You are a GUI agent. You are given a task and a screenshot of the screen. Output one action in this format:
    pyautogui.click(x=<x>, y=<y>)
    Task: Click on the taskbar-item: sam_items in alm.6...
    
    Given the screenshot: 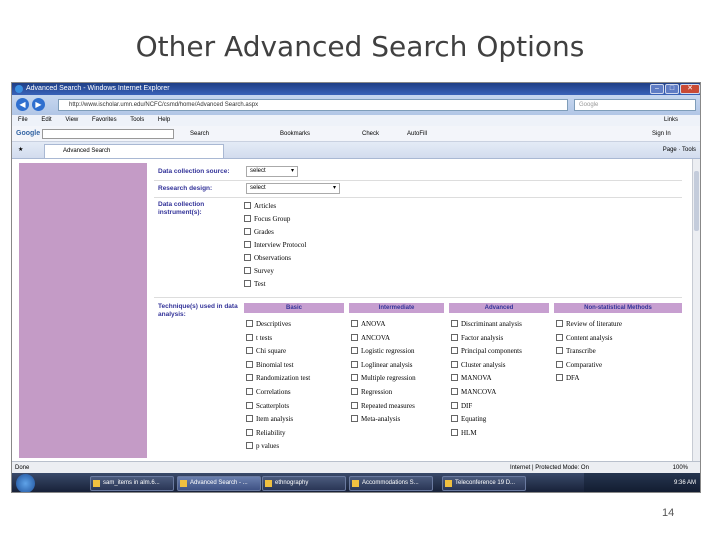 What is the action you would take?
    pyautogui.click(x=132, y=483)
    